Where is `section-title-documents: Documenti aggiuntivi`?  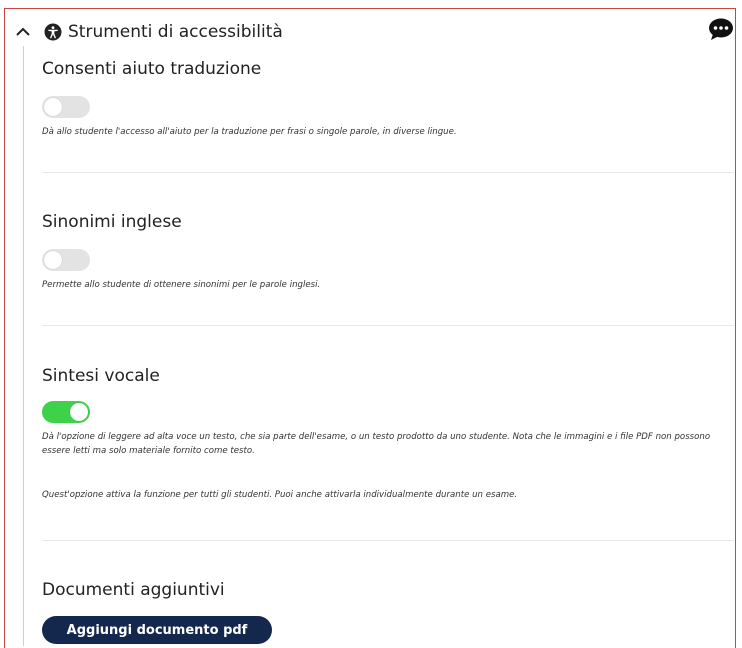 section-title-documents: Documenti aggiuntivi is located at coordinates (133, 590).